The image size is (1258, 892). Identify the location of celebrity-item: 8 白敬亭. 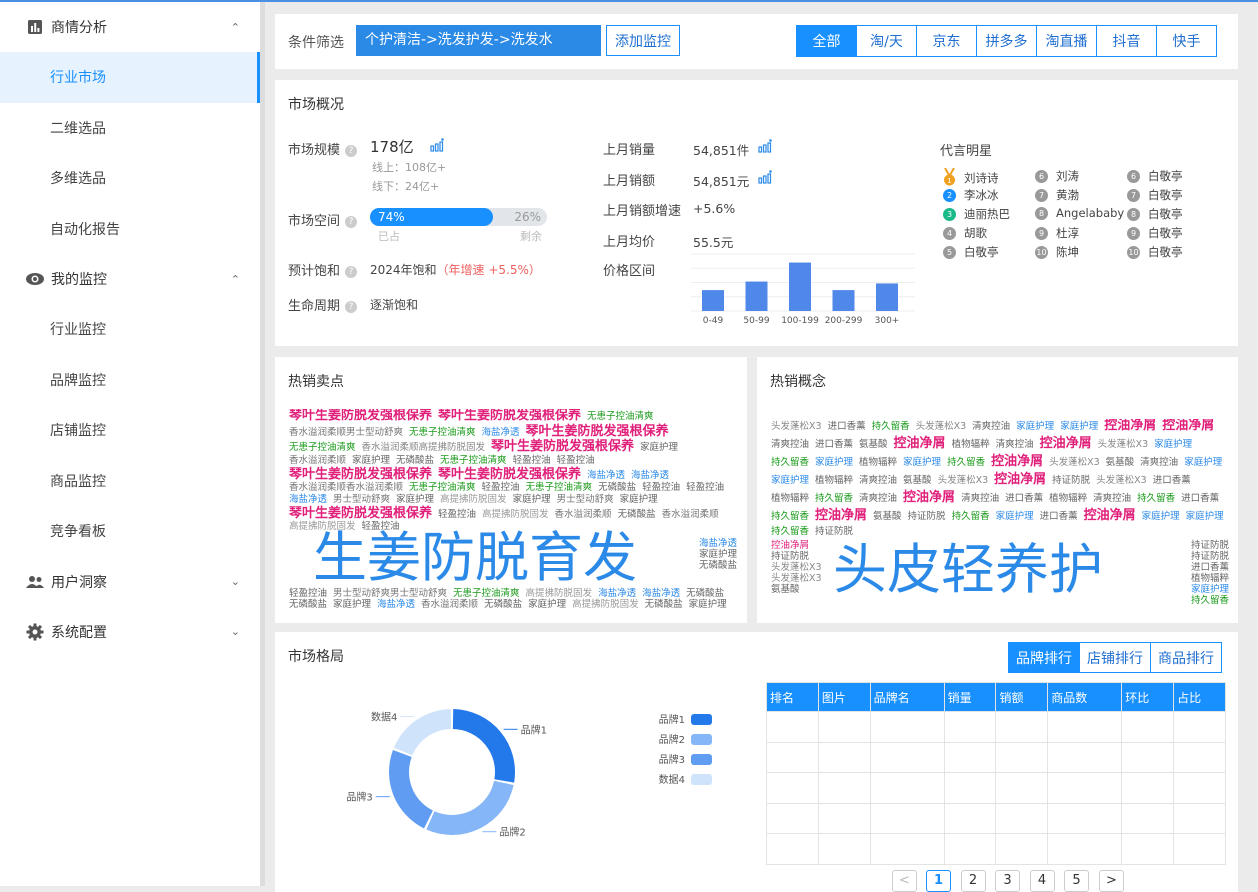
(1155, 214).